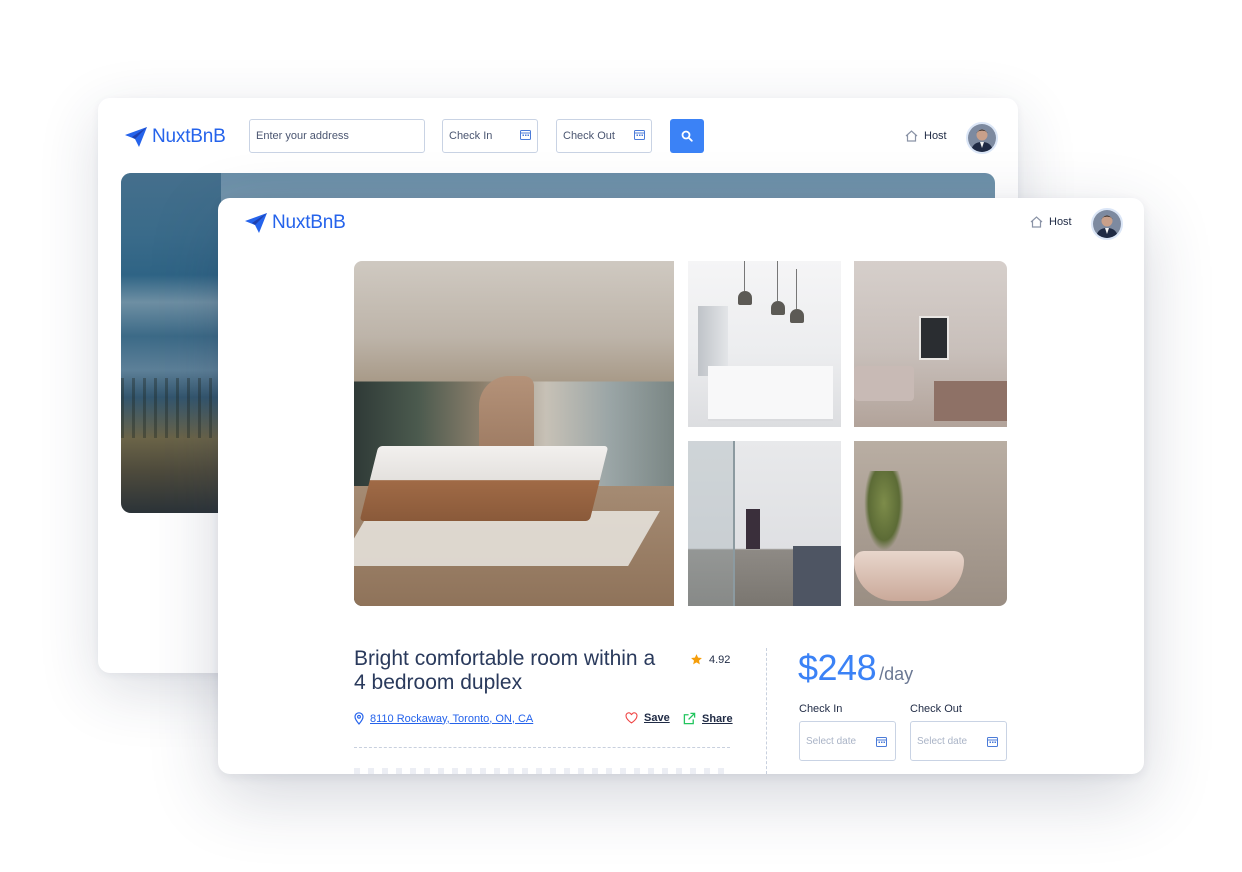  What do you see at coordinates (837, 667) in the screenshot?
I see `price-amount: $248` at bounding box center [837, 667].